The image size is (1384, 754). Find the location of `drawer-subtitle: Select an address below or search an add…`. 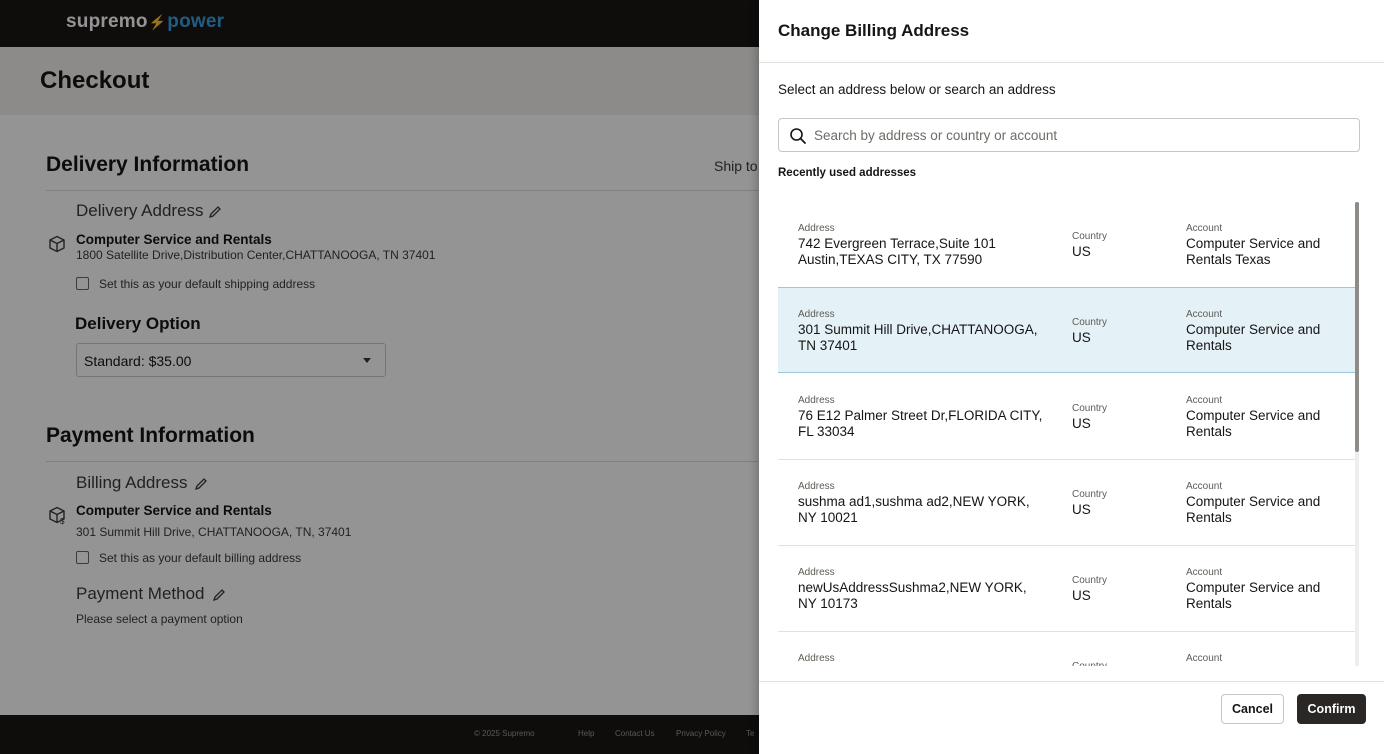

drawer-subtitle: Select an address below or search an add… is located at coordinates (917, 89).